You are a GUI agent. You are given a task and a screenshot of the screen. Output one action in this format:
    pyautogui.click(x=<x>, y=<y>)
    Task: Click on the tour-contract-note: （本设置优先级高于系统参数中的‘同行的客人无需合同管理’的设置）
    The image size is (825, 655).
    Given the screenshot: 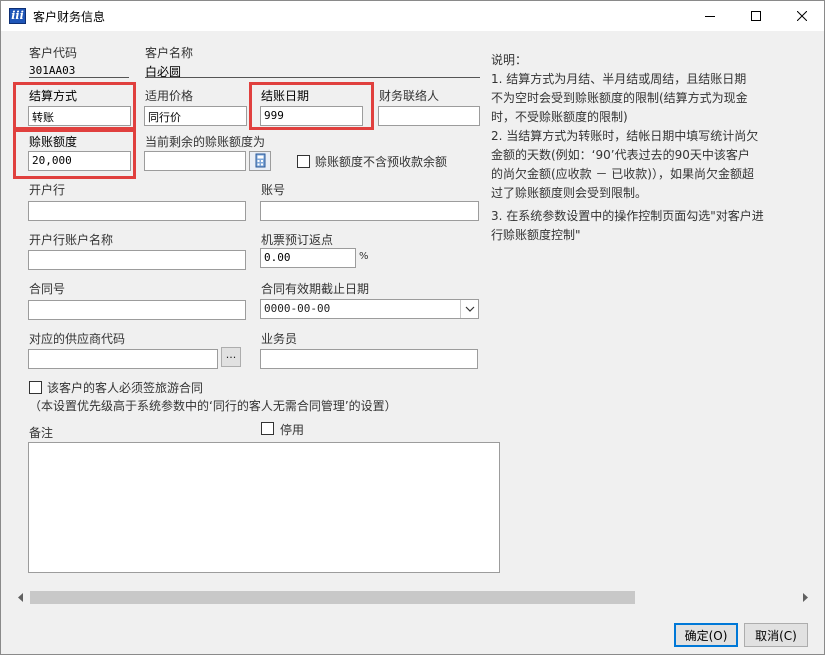 What is the action you would take?
    pyautogui.click(x=213, y=406)
    